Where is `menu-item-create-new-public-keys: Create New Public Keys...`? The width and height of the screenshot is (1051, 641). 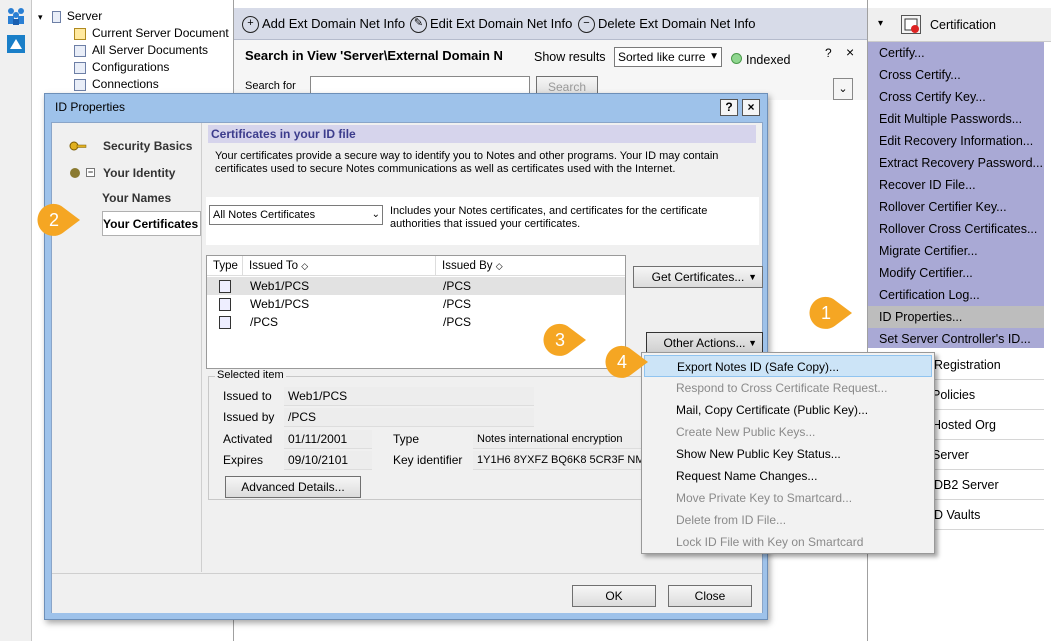
menu-item-create-new-public-keys: Create New Public Keys... is located at coordinates (788, 432).